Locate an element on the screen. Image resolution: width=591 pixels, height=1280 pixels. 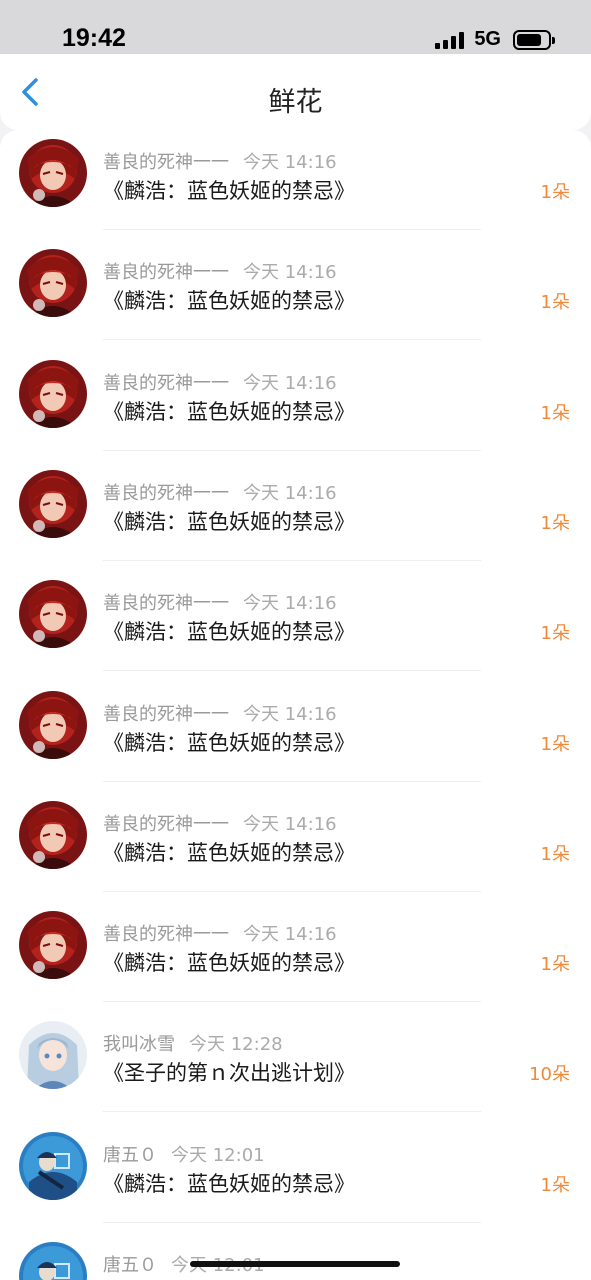
item-meta: 唐五０ 今天 12:01 is located at coordinates (184, 1154).